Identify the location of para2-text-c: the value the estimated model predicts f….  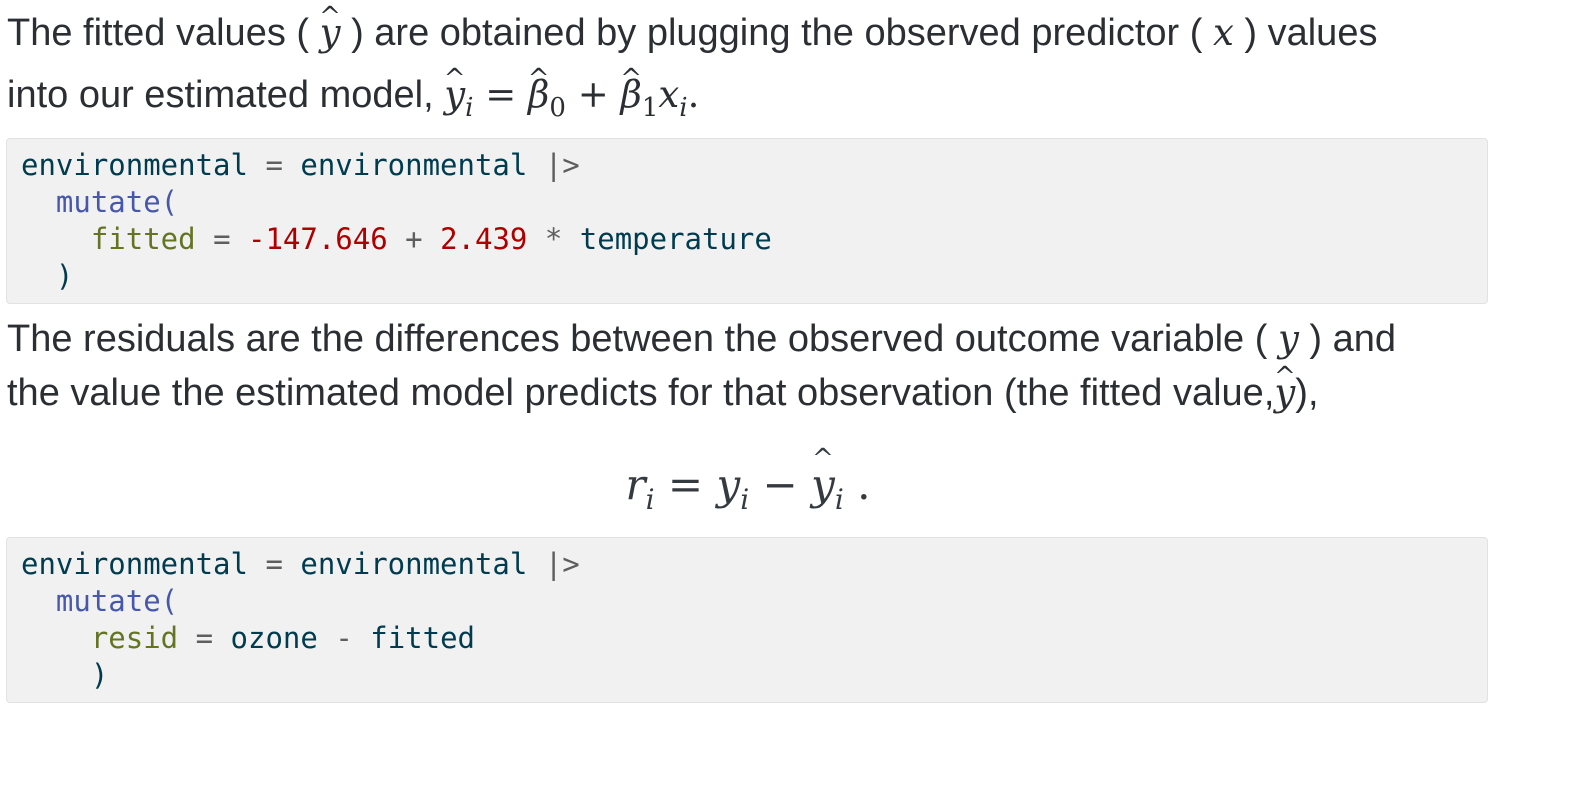
(641, 393).